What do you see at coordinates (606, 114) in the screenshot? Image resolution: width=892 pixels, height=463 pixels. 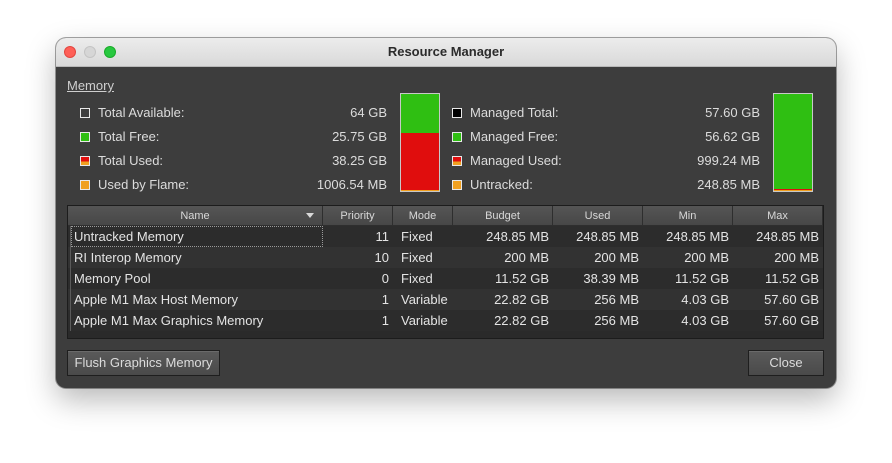 I see `right-row: Managed Total: 57.60 GB` at bounding box center [606, 114].